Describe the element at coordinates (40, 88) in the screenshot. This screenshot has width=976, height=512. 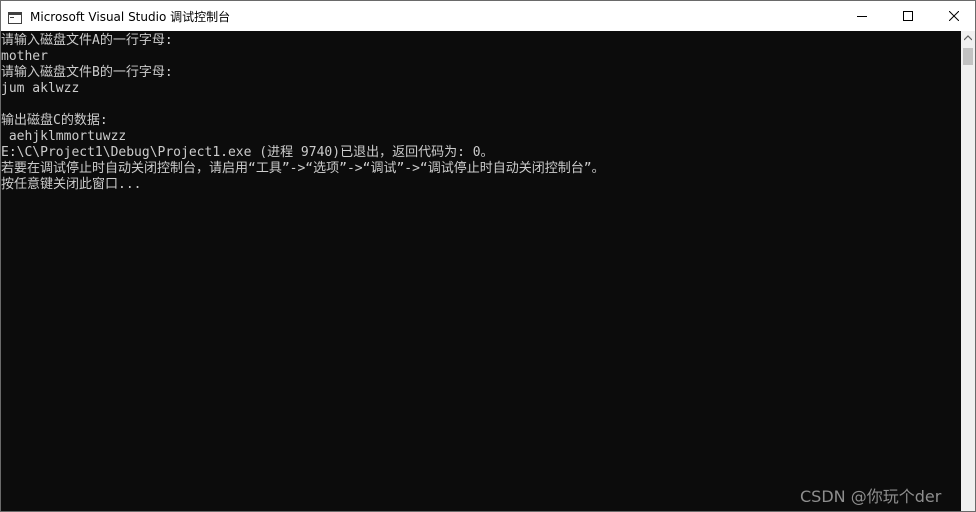
I see `input-file-b: jum aklwzz` at that location.